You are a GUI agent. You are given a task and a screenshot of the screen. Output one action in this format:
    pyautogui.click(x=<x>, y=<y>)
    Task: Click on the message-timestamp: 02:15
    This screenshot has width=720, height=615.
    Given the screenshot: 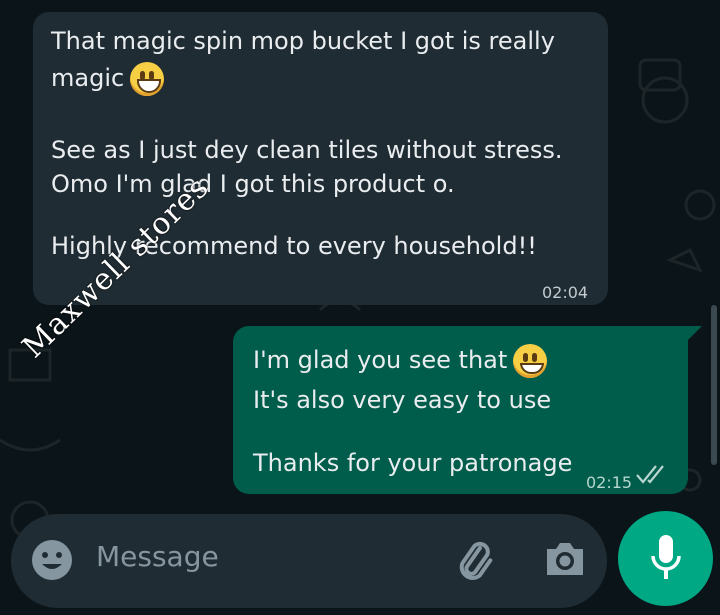 What is the action you would take?
    pyautogui.click(x=609, y=482)
    